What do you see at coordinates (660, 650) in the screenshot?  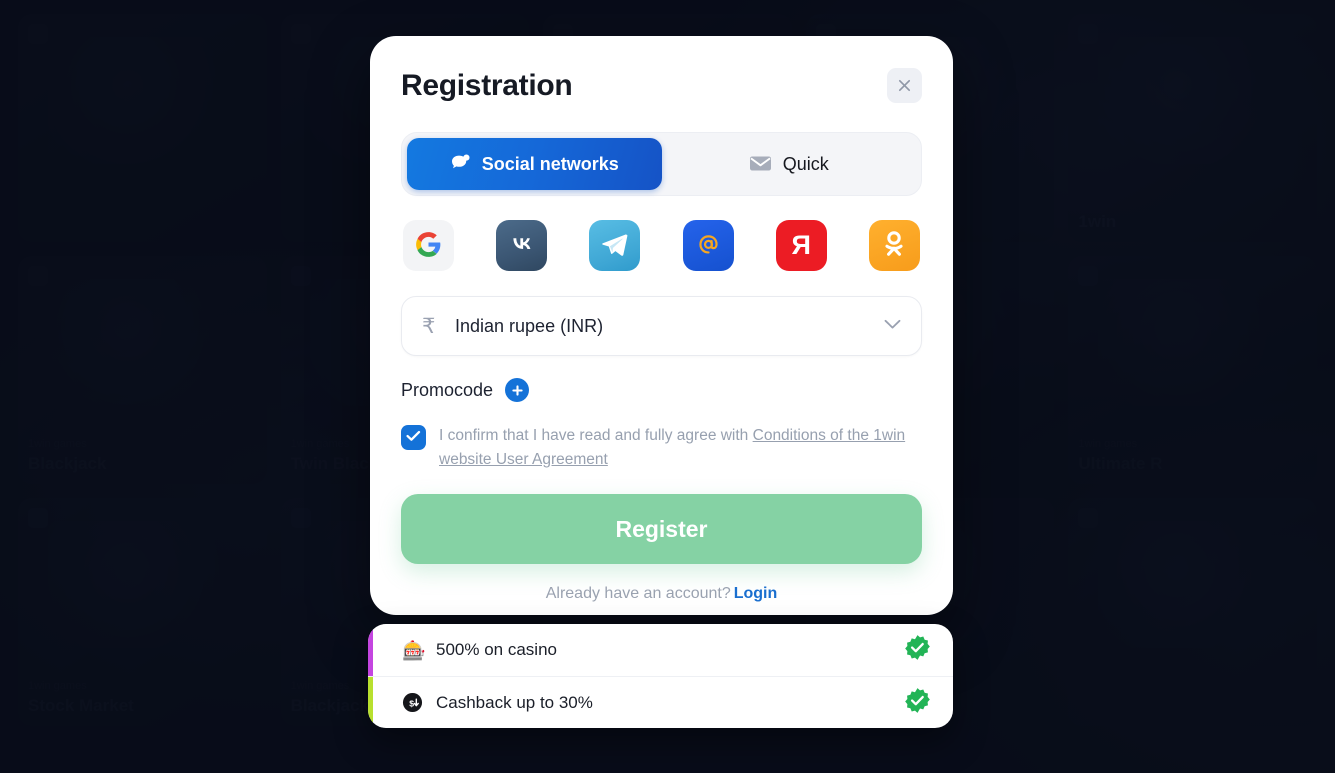 I see `list-item: 🎰 500% on casino` at bounding box center [660, 650].